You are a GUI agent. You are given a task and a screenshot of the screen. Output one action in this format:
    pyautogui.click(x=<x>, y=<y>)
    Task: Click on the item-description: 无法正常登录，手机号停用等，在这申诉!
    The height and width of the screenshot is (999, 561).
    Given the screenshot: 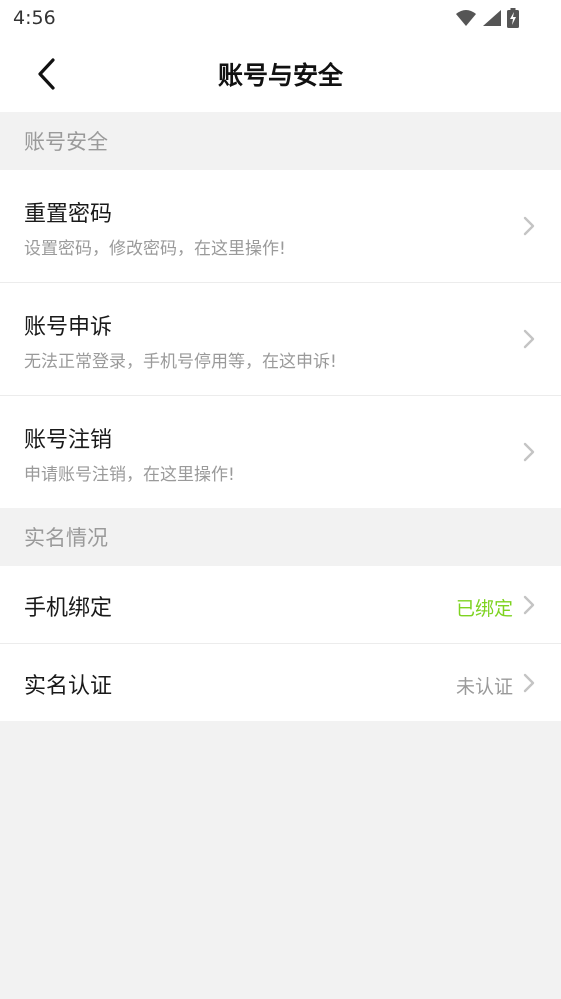 What is the action you would take?
    pyautogui.click(x=180, y=362)
    